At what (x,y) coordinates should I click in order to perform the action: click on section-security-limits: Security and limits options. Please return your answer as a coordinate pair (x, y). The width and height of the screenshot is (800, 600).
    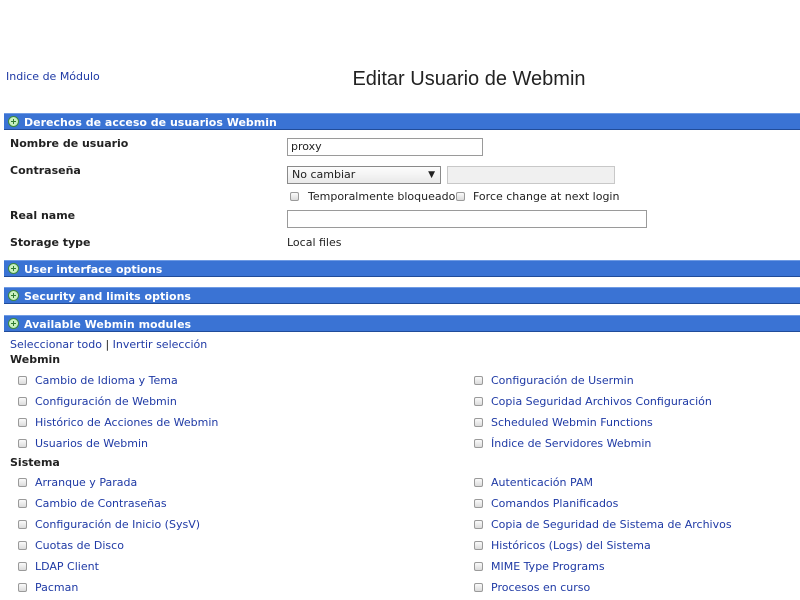
    Looking at the image, I should click on (402, 295).